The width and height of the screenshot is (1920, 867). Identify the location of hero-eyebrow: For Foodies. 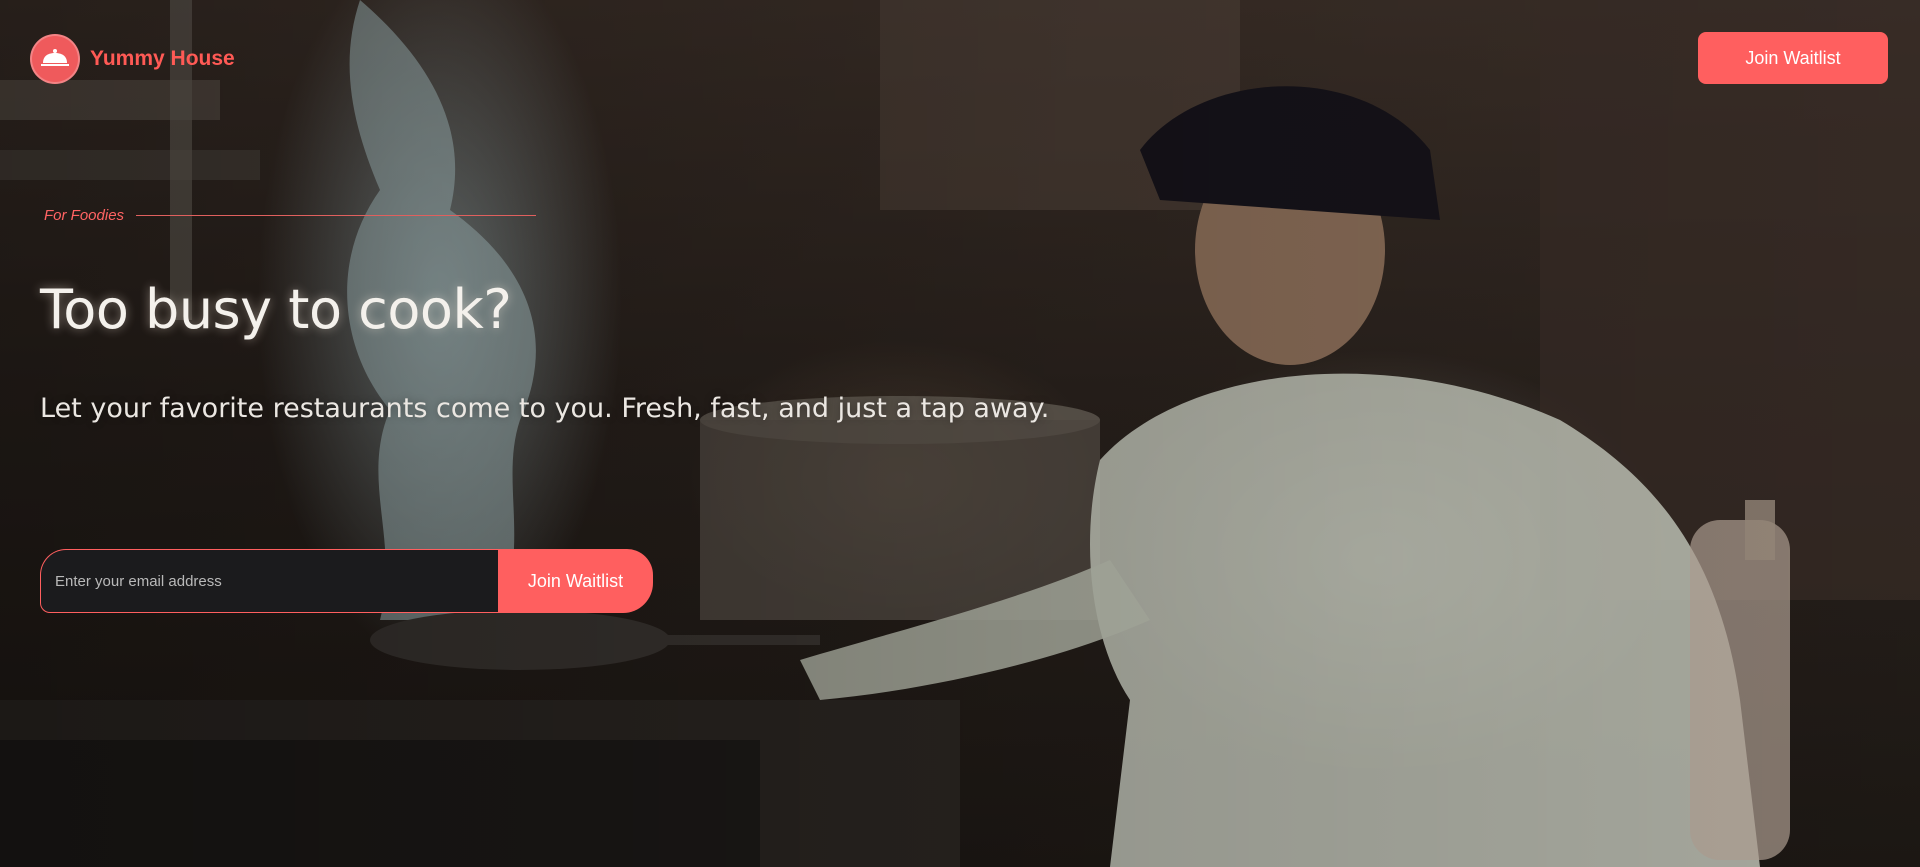
(290, 215).